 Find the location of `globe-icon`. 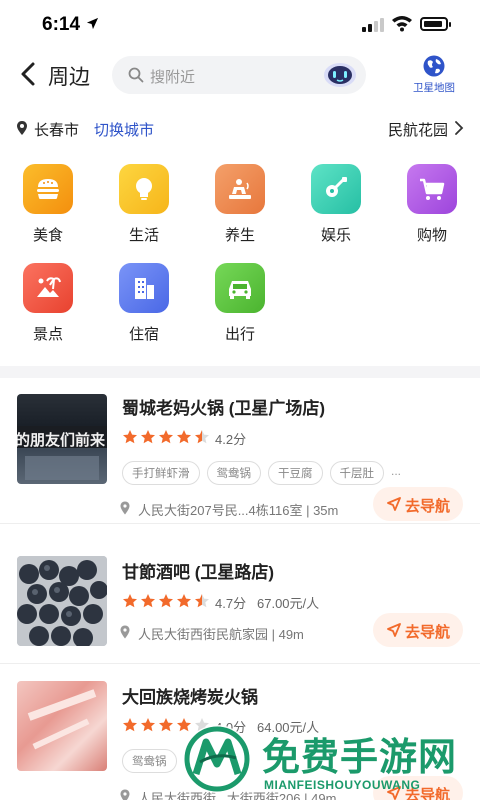

globe-icon is located at coordinates (434, 66).